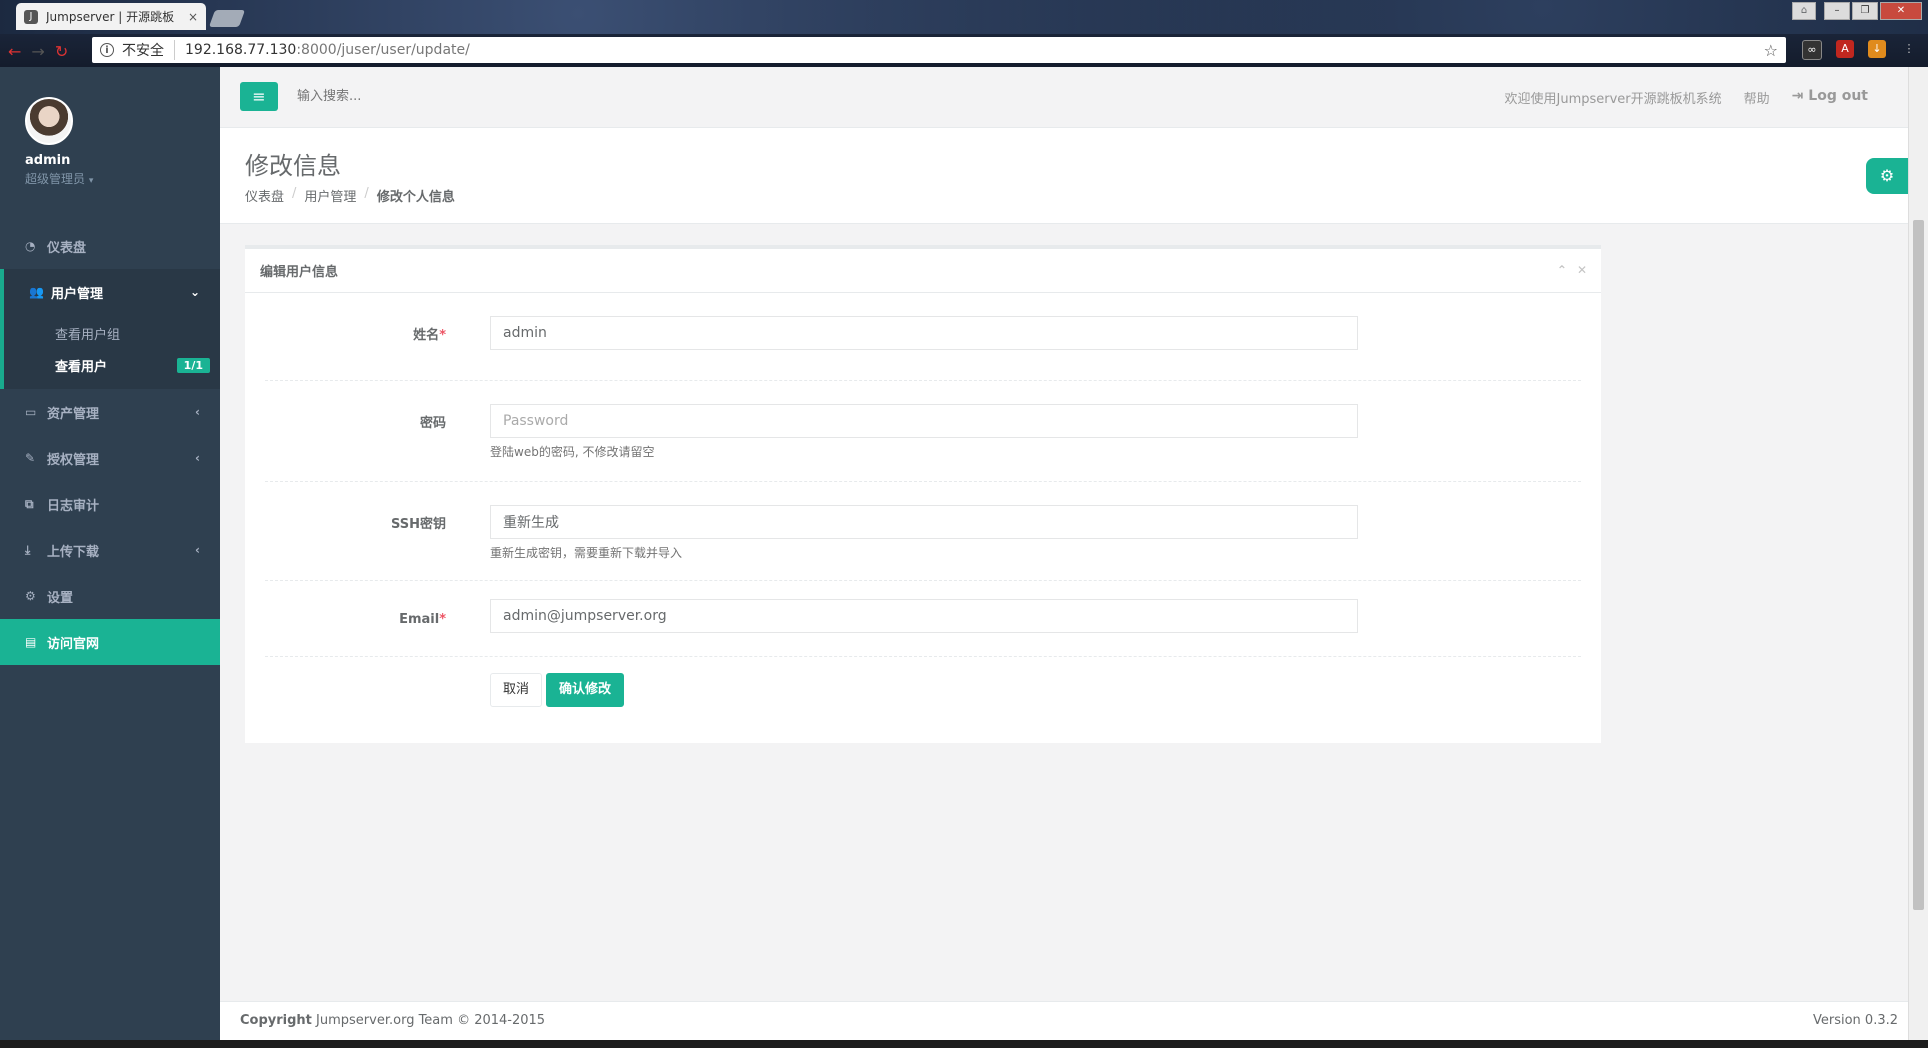  I want to click on cancel-button: 取消, so click(516, 690).